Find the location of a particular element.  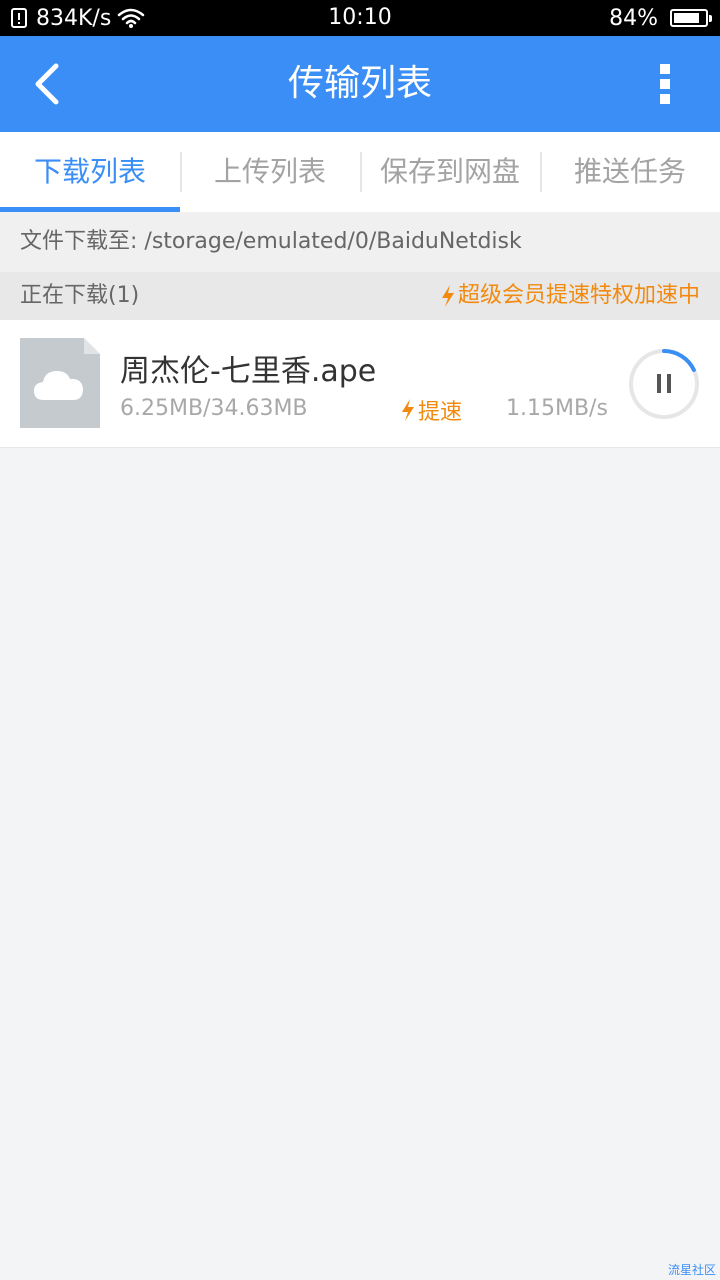

battery-icon is located at coordinates (691, 18).